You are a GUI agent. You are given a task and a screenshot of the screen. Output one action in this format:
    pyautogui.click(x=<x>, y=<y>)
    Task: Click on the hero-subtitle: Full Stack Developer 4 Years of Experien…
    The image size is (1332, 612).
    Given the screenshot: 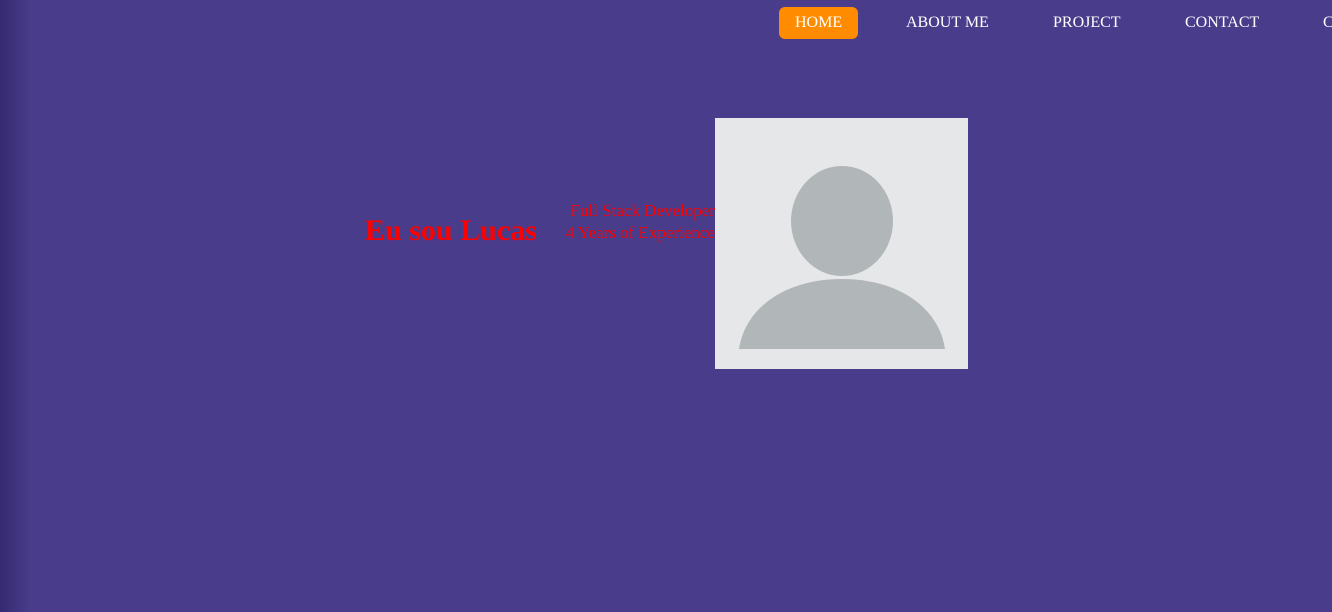 What is the action you would take?
    pyautogui.click(x=640, y=222)
    